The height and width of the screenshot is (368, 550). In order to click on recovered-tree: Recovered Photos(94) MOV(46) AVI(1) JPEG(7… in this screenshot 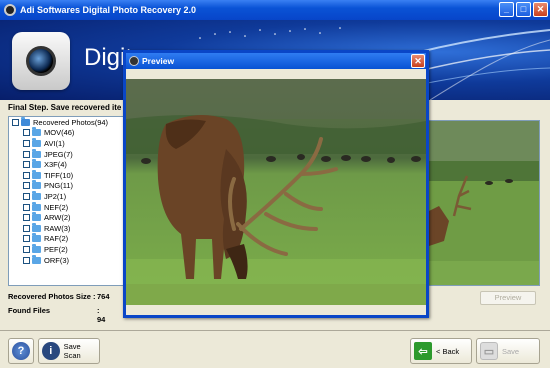, I will do `click(74, 201)`.